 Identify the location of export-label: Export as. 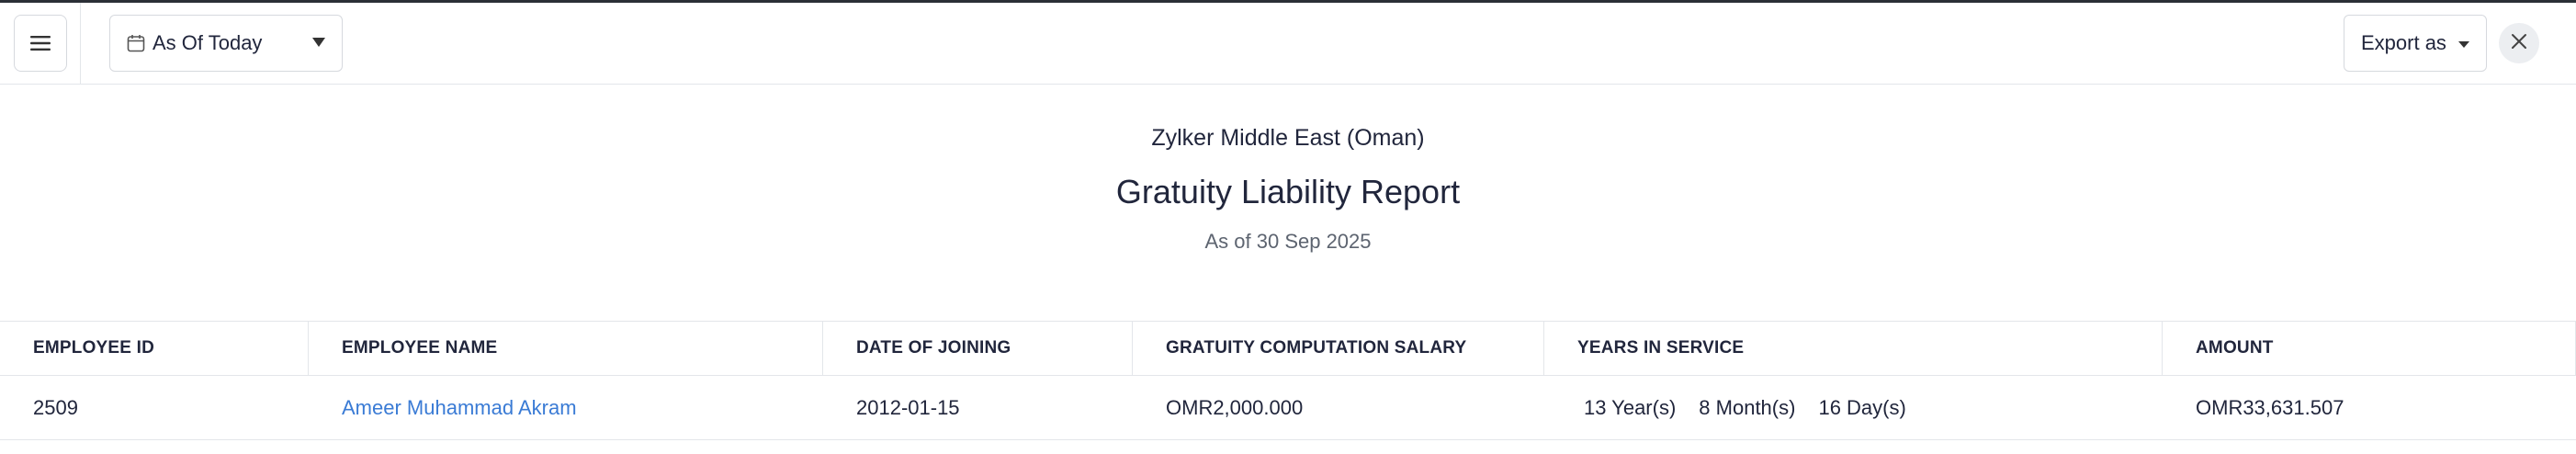
(2403, 43).